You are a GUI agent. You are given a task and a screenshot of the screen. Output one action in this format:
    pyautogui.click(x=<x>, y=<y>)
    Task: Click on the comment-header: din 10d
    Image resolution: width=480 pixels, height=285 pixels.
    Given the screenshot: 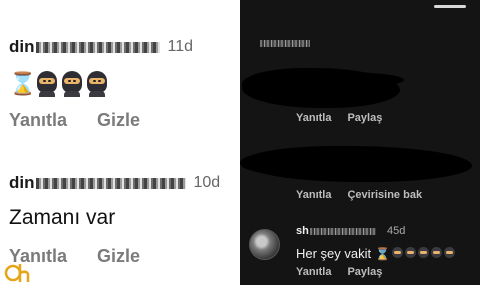 What is the action you would take?
    pyautogui.click(x=114, y=183)
    